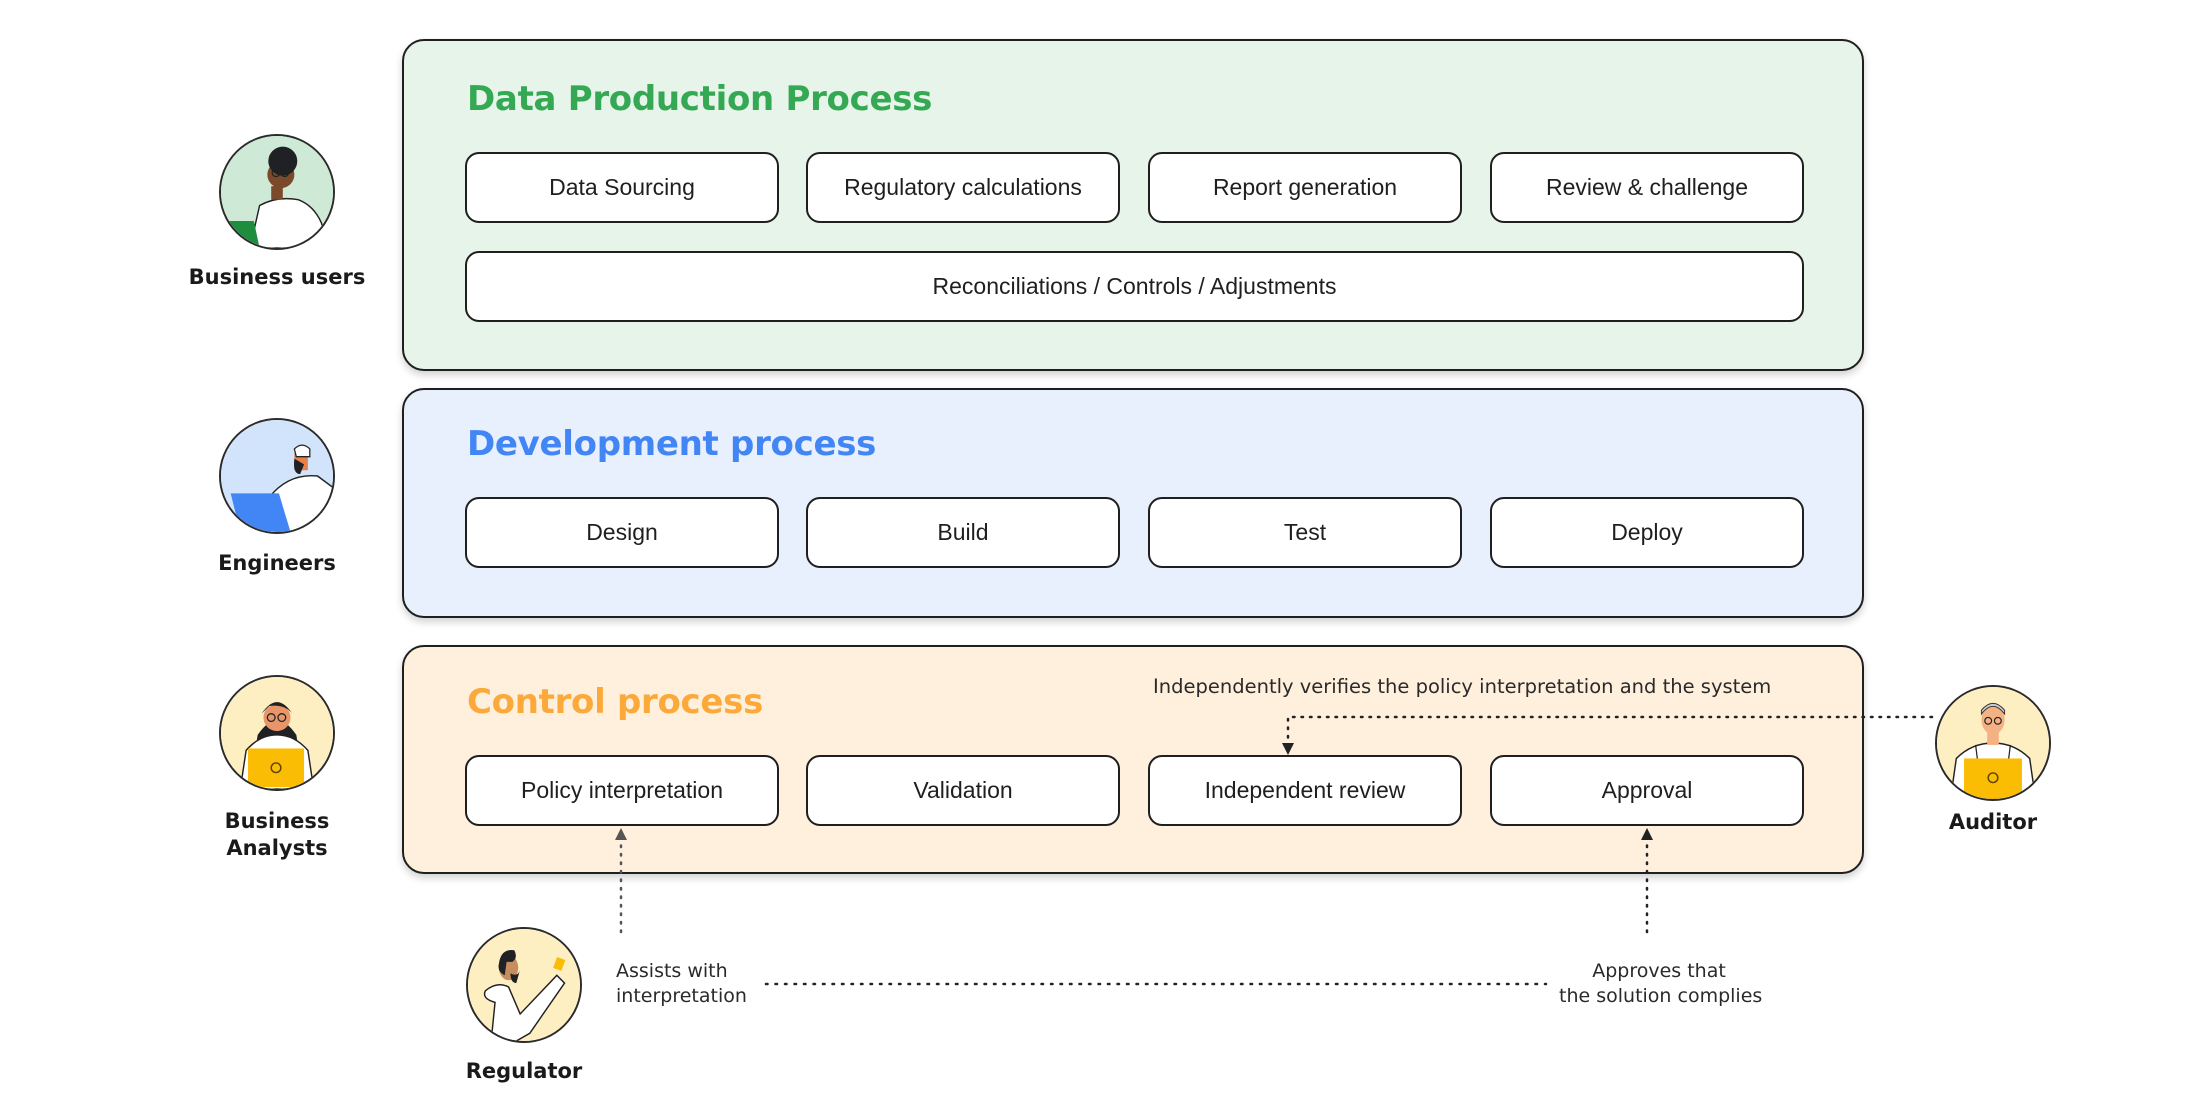 Image resolution: width=2200 pixels, height=1111 pixels. I want to click on assists-with-interpretation-note: Assists with interpretation, so click(681, 984).